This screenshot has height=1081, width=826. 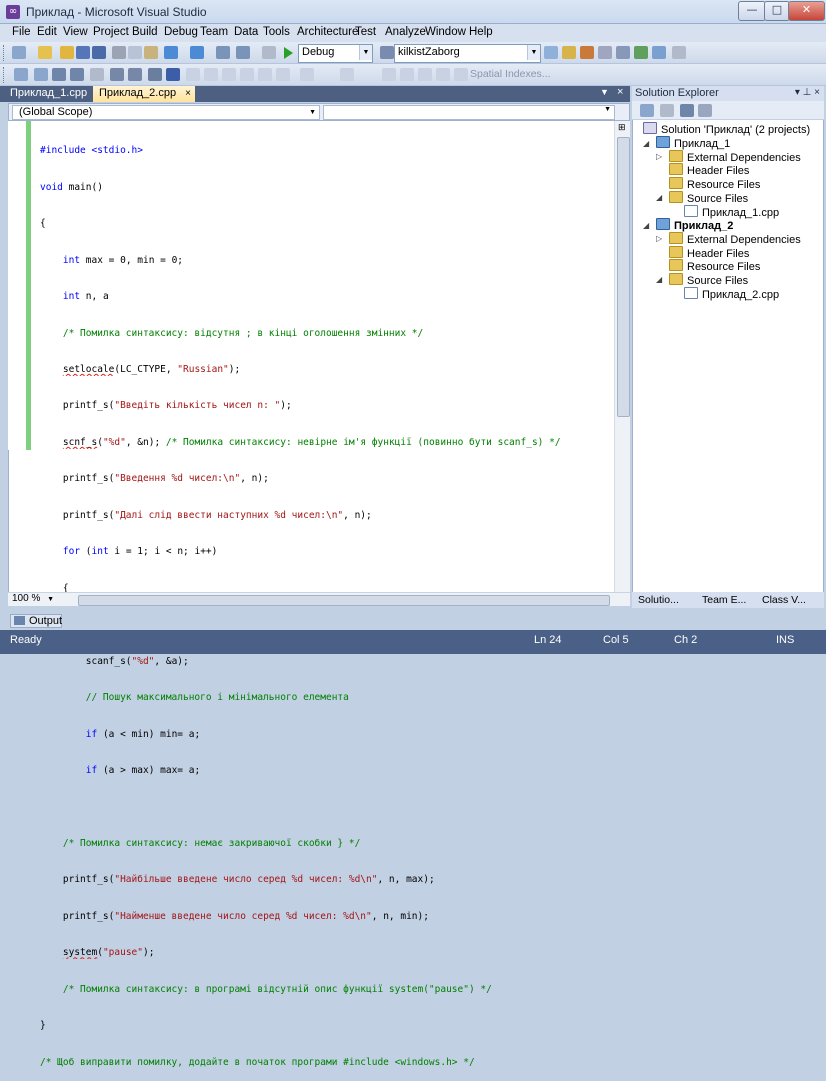 What do you see at coordinates (327, 32) in the screenshot?
I see `menu-architecture: Architecture` at bounding box center [327, 32].